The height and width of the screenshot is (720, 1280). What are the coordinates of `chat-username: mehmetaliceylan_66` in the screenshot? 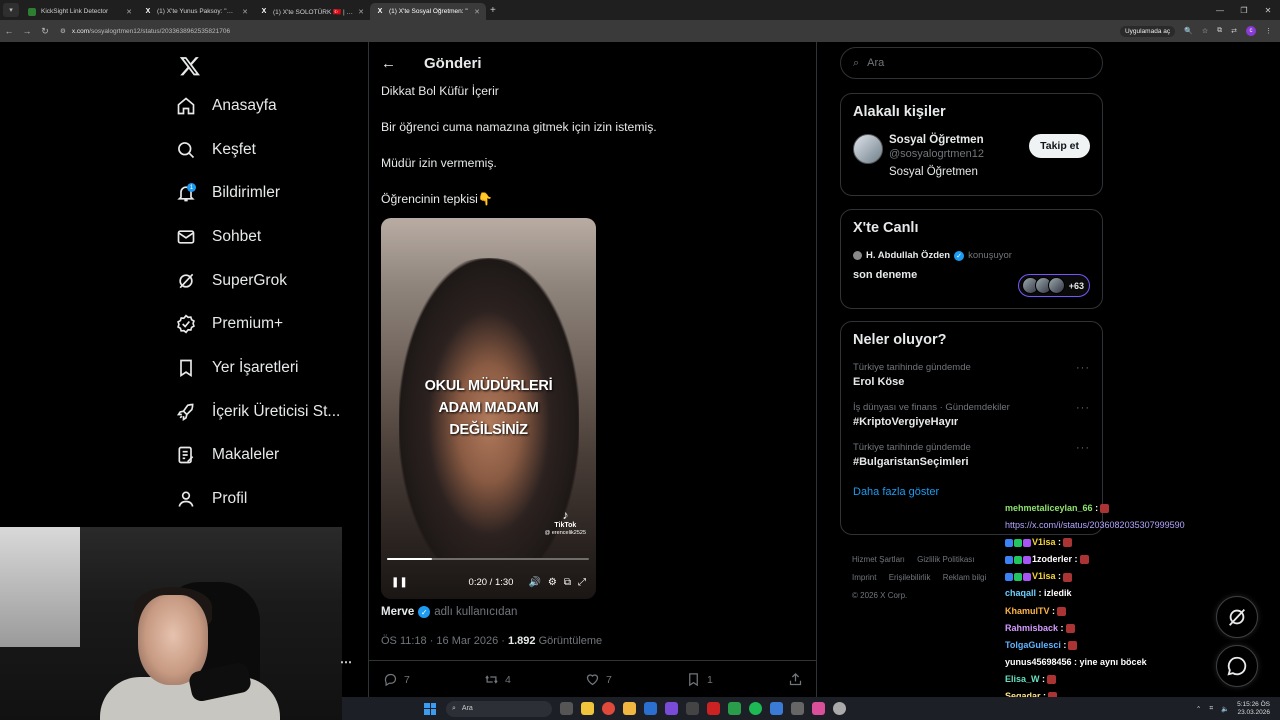 It's located at (1049, 508).